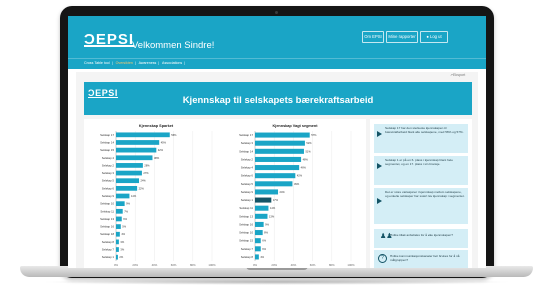  I want to click on data-label: 4%, so click(123, 234).